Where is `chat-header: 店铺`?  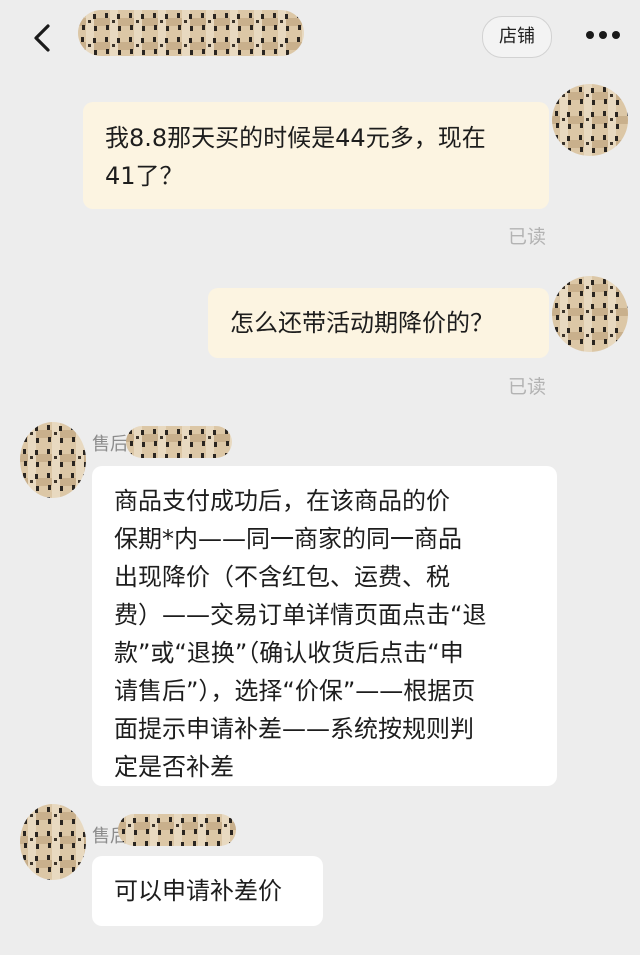
chat-header: 店铺 is located at coordinates (320, 38).